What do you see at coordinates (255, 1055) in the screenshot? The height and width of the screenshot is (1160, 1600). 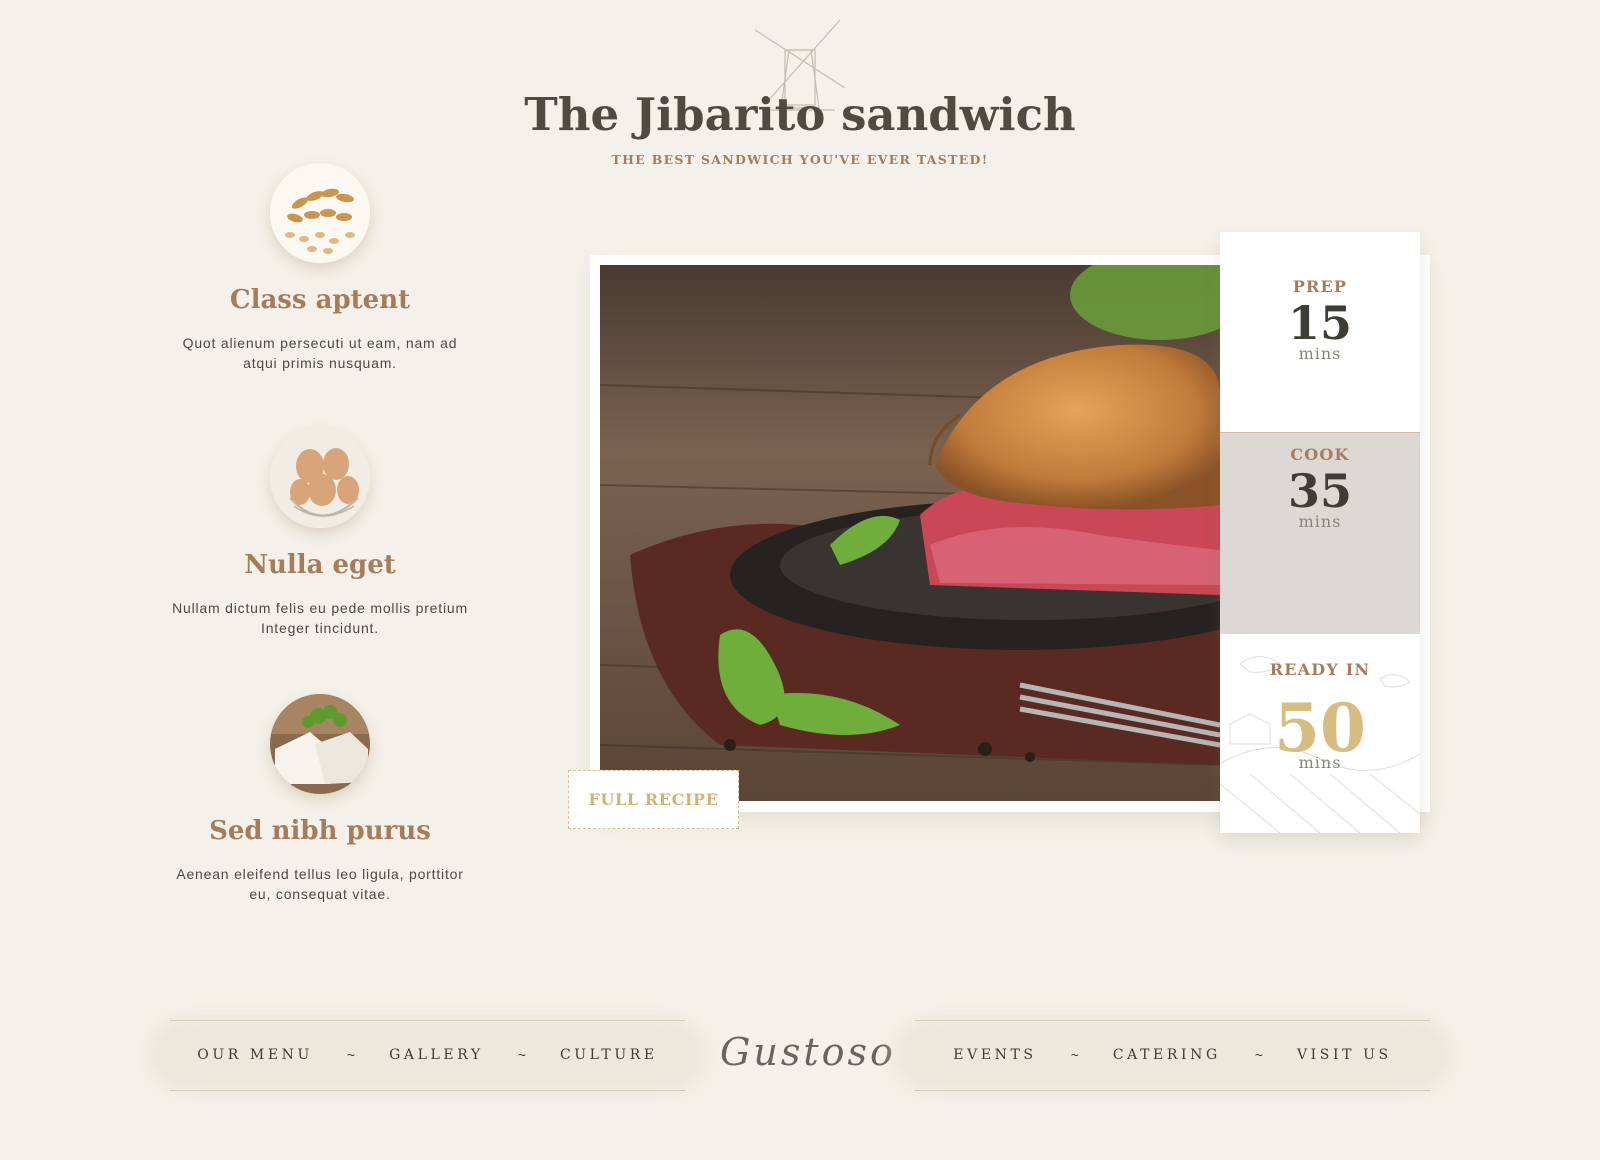 I see `nav-item-our-menu: OUR MENU` at bounding box center [255, 1055].